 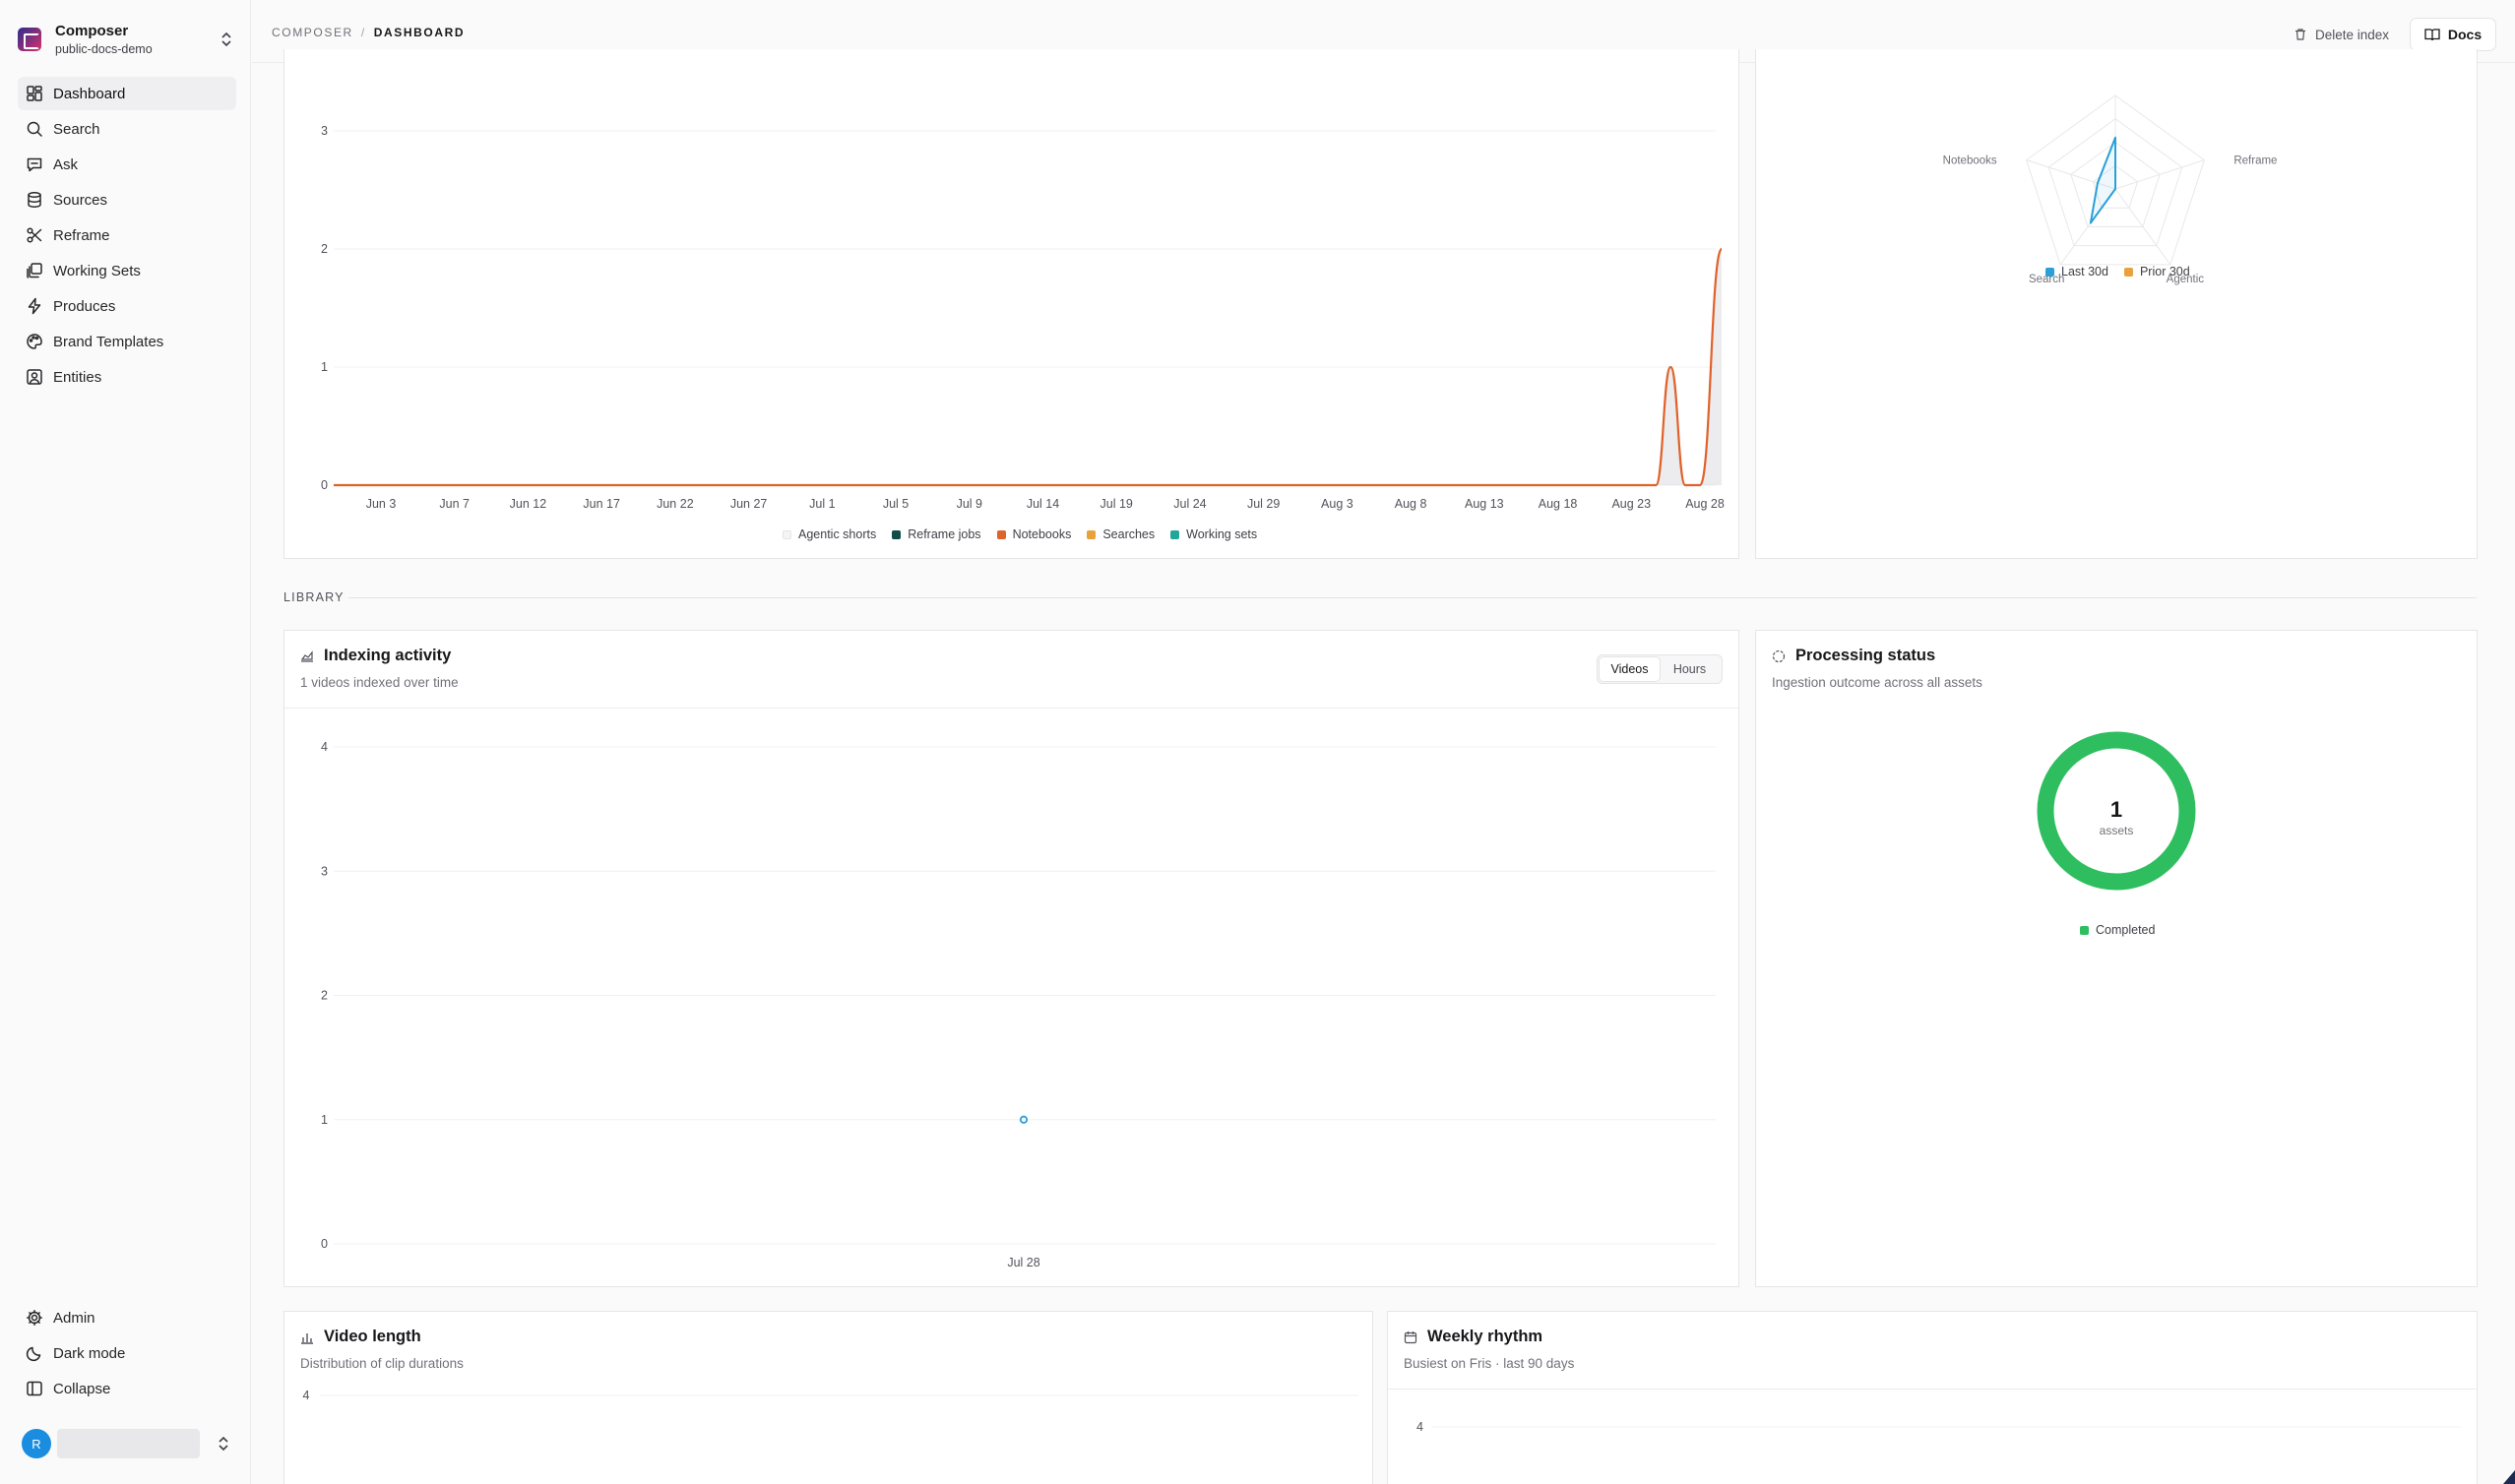 I want to click on x-tick-label: Jun 17, so click(x=601, y=504).